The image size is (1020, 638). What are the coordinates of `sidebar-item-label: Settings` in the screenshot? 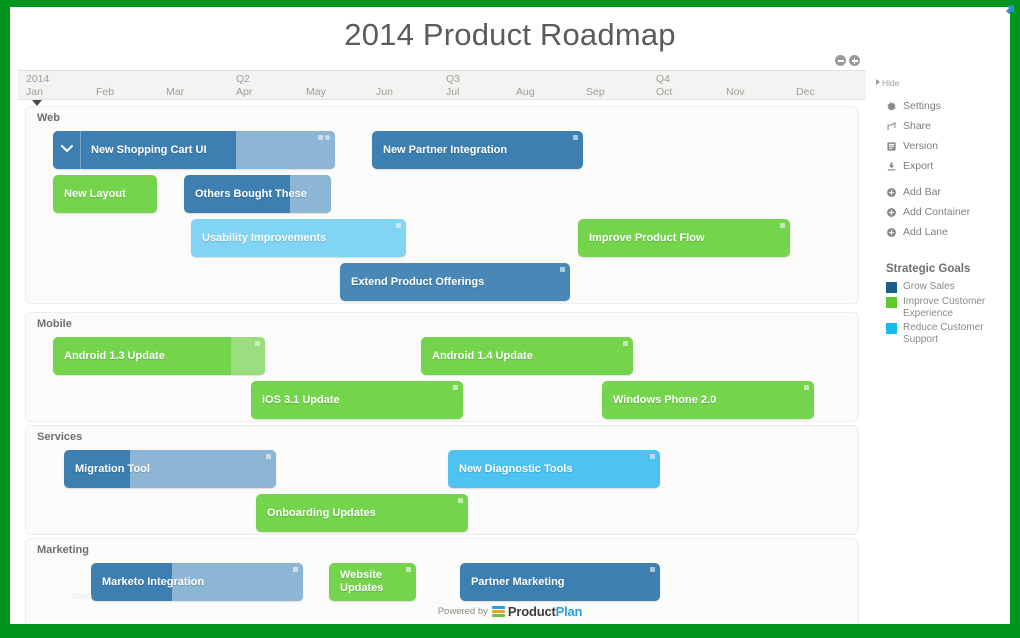 It's located at (922, 106).